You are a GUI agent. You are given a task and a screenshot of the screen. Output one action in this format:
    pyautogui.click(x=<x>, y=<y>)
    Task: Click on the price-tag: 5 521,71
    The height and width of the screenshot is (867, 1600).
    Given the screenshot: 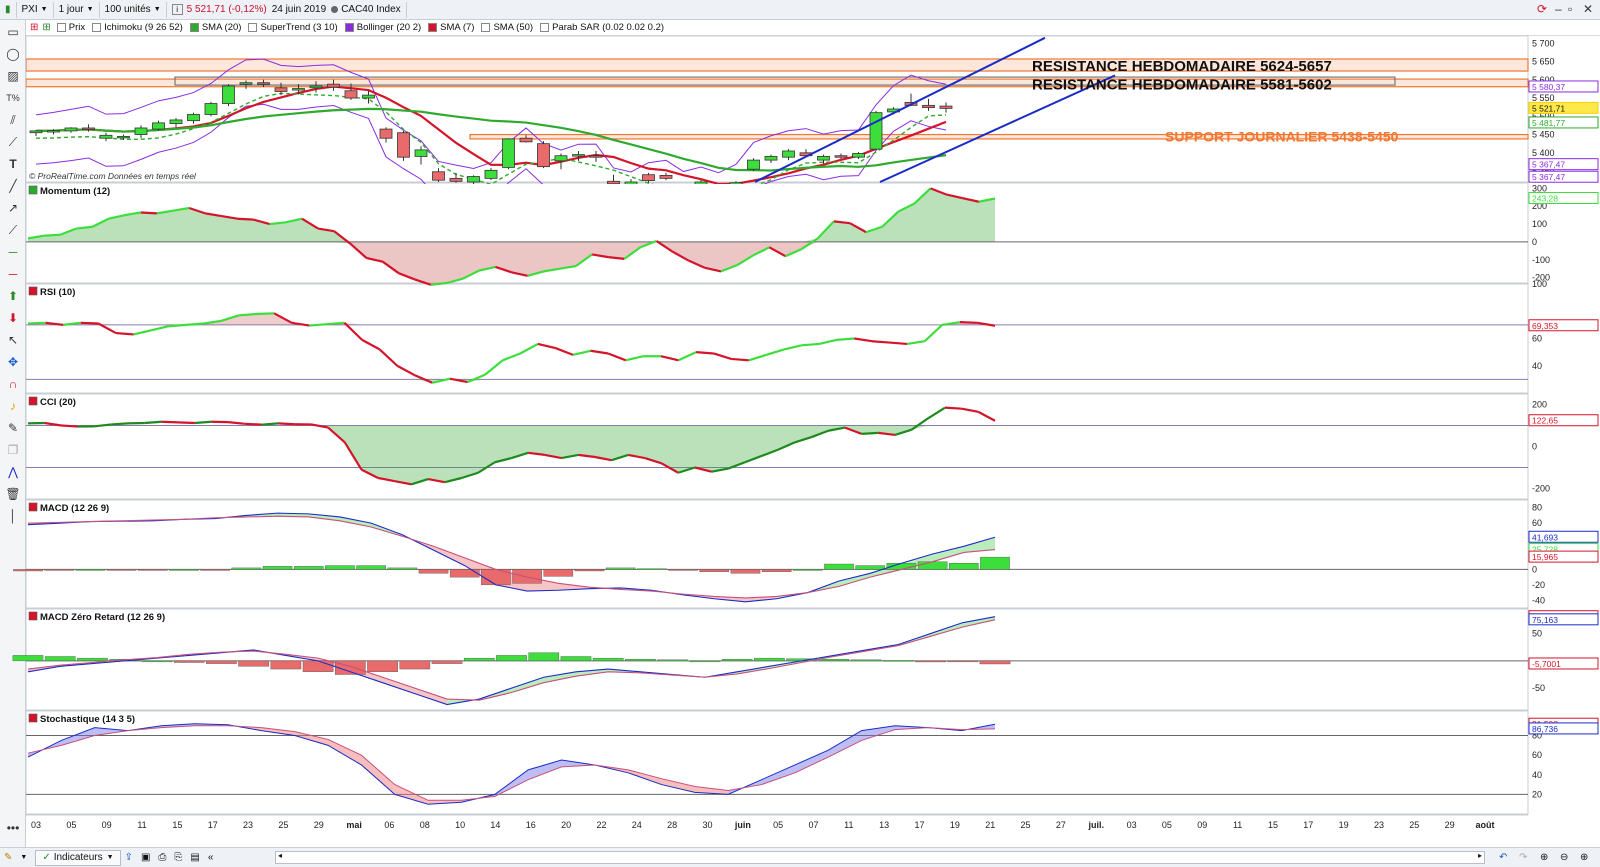 What is the action you would take?
    pyautogui.click(x=1548, y=108)
    